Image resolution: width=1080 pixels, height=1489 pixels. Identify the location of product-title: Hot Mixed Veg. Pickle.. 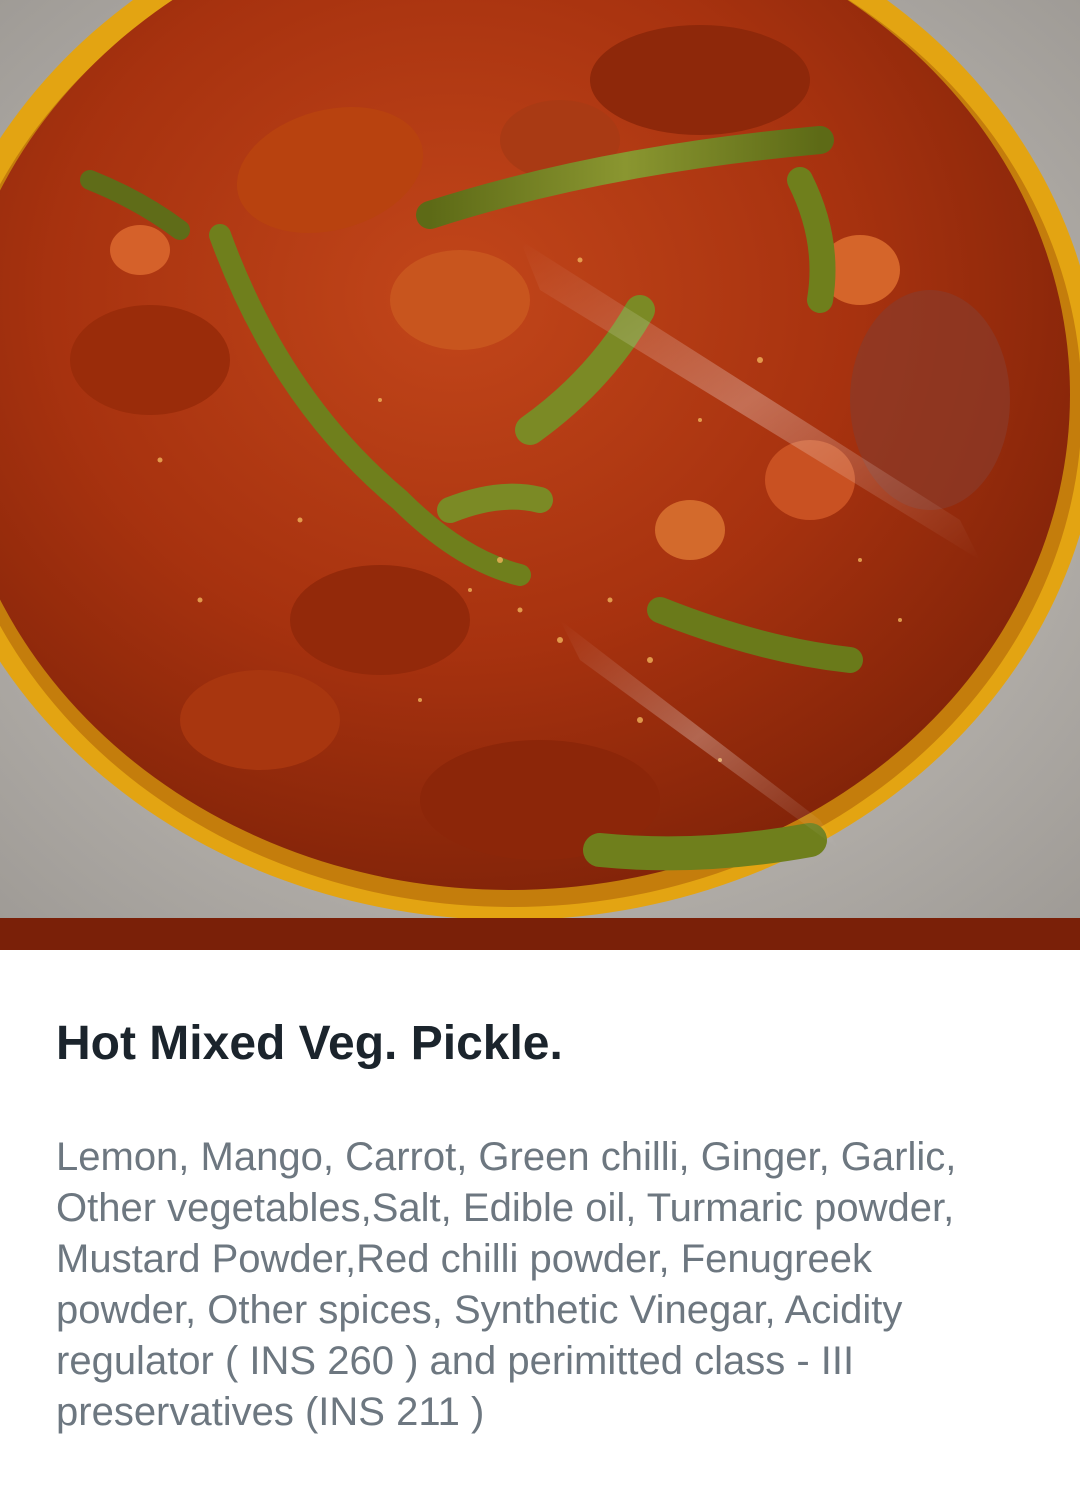
(309, 1043).